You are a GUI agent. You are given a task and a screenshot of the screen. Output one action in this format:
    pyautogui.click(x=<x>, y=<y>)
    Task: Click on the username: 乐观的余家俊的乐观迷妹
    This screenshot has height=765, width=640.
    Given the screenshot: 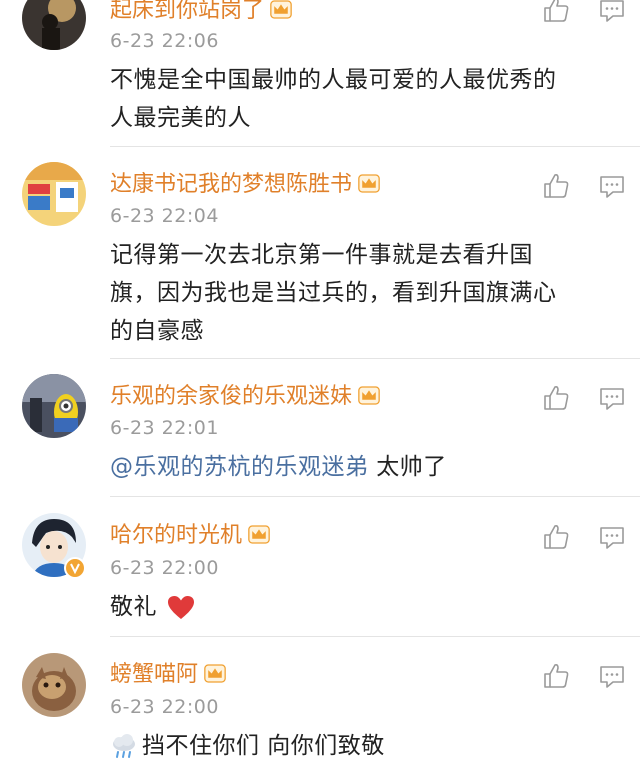 What is the action you would take?
    pyautogui.click(x=245, y=397)
    